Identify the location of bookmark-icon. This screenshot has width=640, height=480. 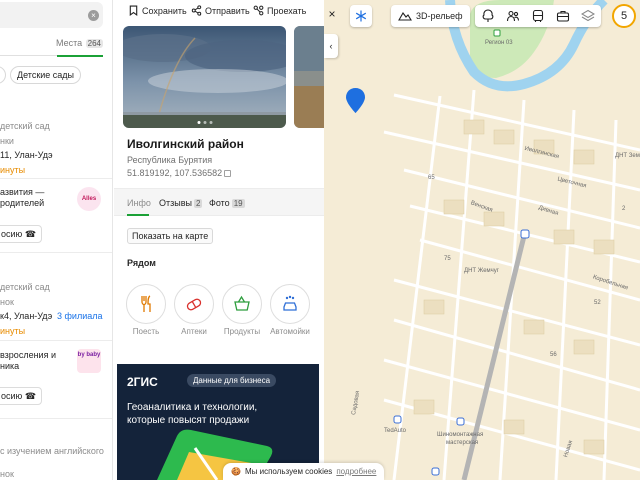
(133, 10).